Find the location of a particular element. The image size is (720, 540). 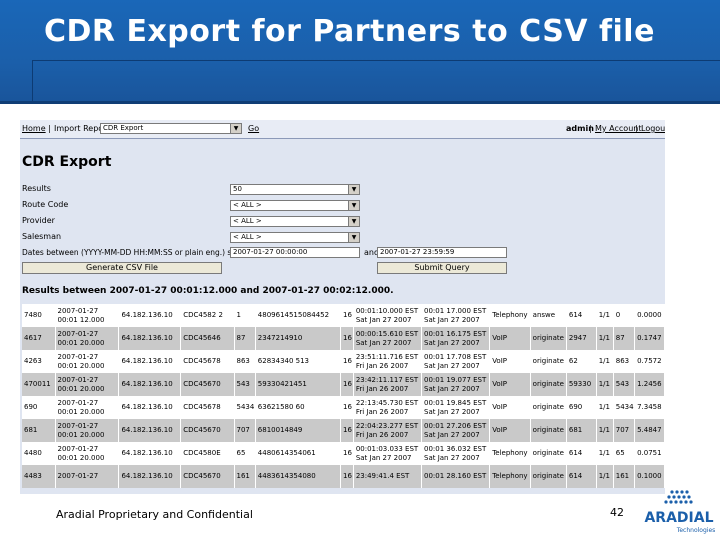

header-divider is located at coordinates (360, 102).